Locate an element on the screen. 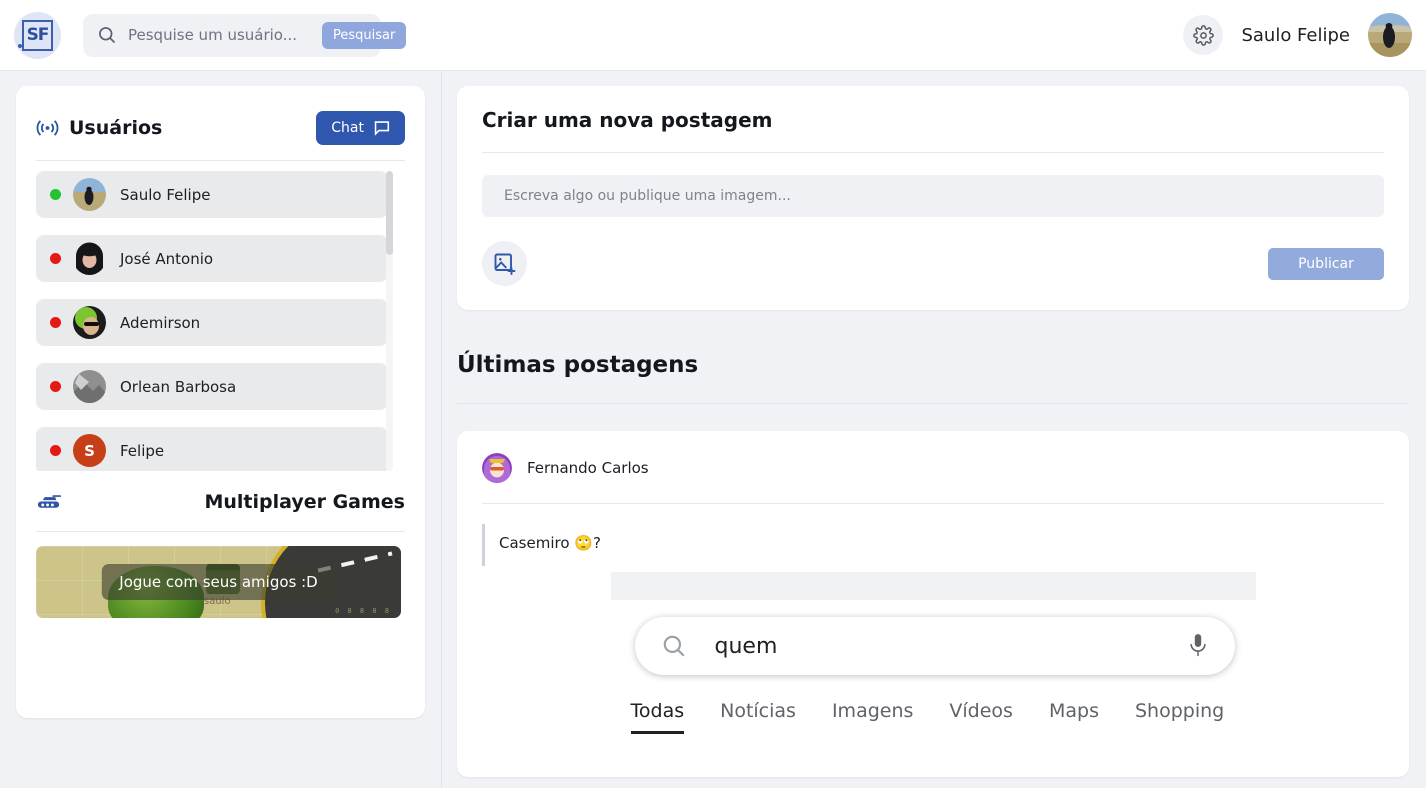 Image resolution: width=1426 pixels, height=788 pixels. header-user-name: Saulo Felipe is located at coordinates (1295, 35).